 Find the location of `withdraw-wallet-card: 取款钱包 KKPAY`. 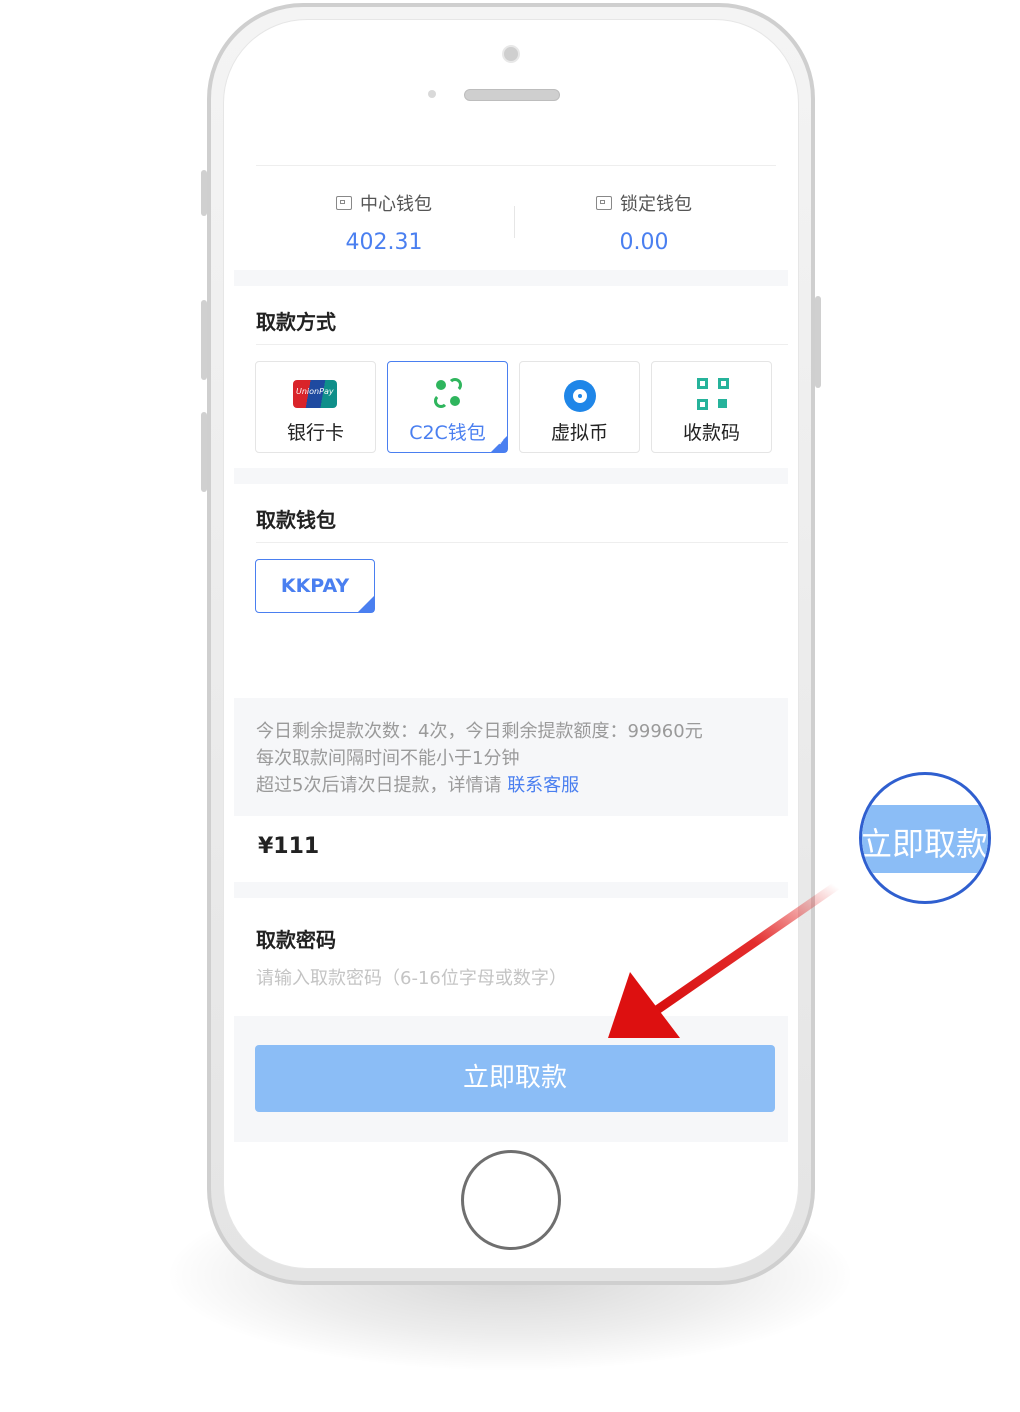

withdraw-wallet-card: 取款钱包 KKPAY is located at coordinates (511, 591).